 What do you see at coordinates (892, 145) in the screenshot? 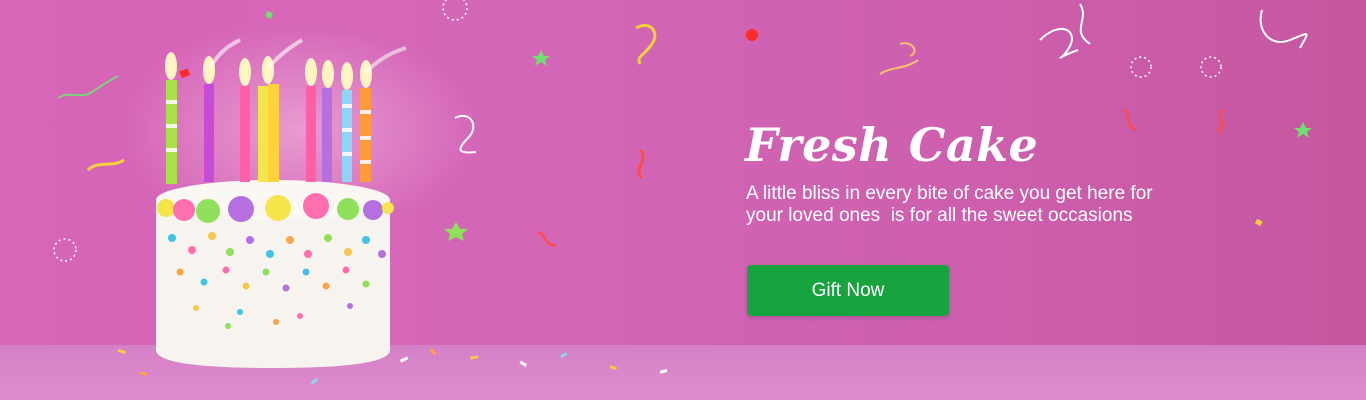
I see `banner-headline: Fresh Cake` at bounding box center [892, 145].